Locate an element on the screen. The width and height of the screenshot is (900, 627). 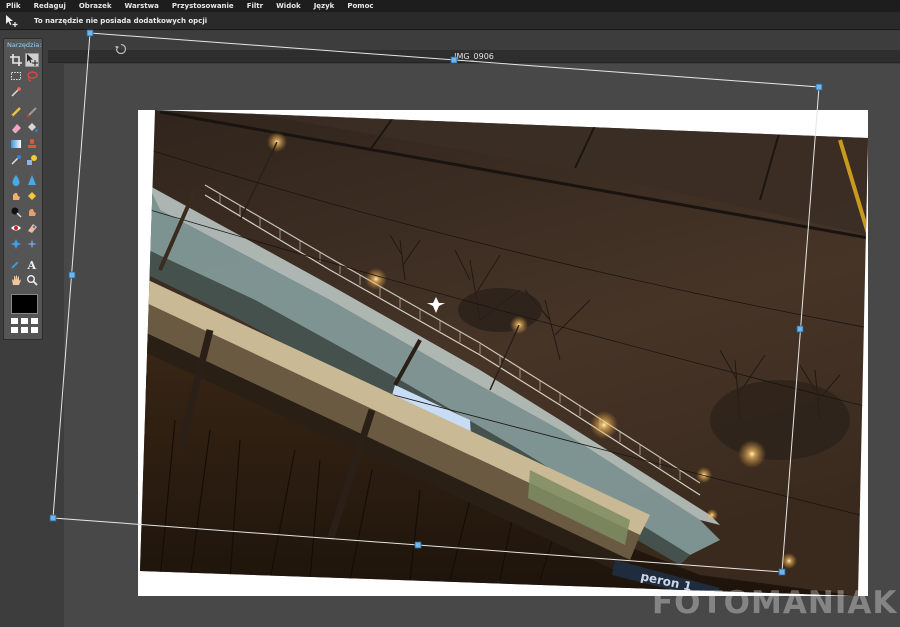
handle-bottom-left is located at coordinates (53, 518).